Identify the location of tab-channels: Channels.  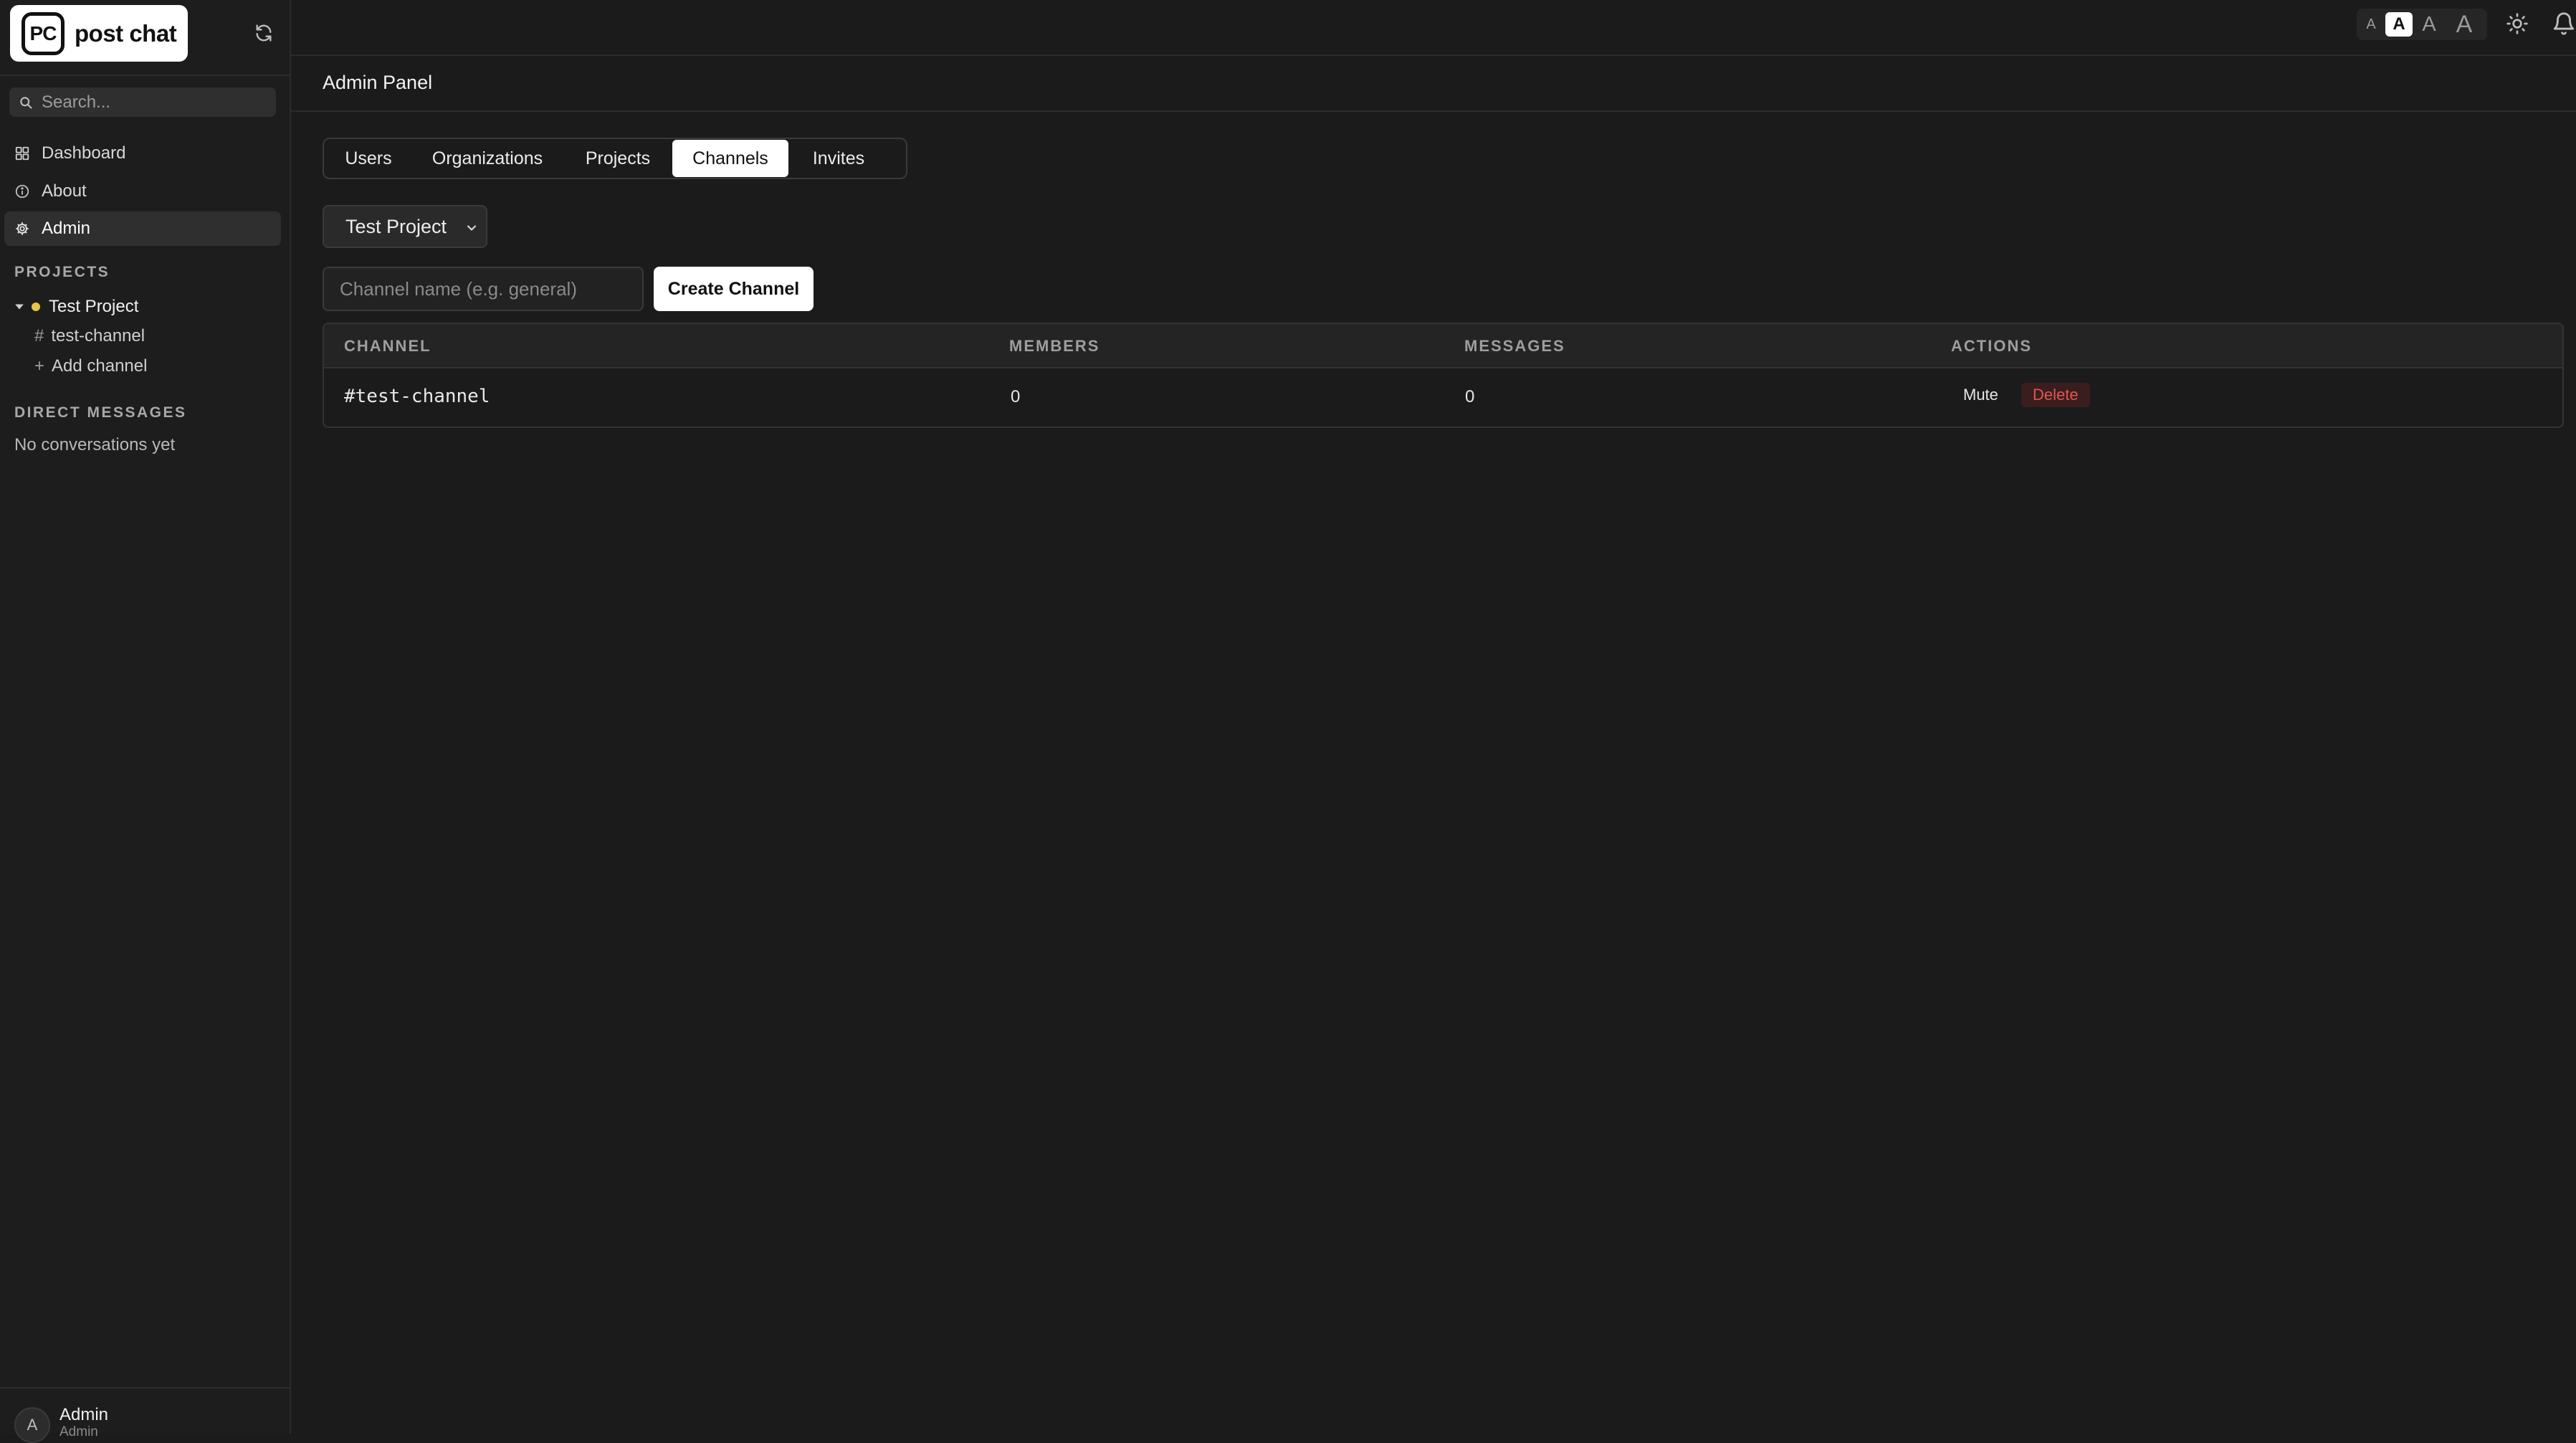
(730, 158).